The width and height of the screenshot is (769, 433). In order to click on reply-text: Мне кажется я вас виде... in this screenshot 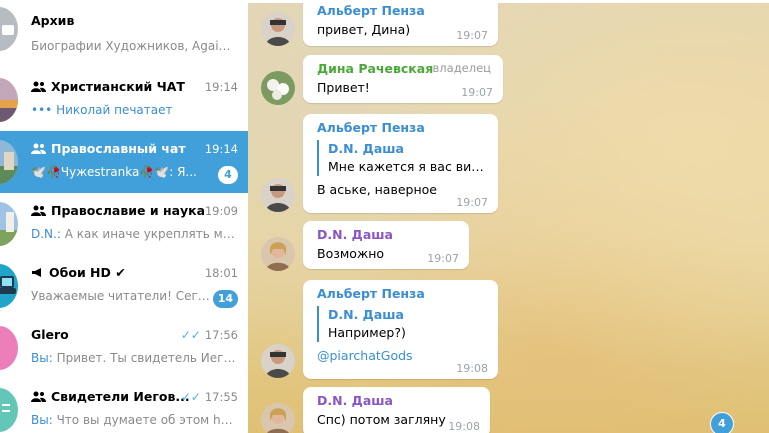, I will do `click(407, 166)`.